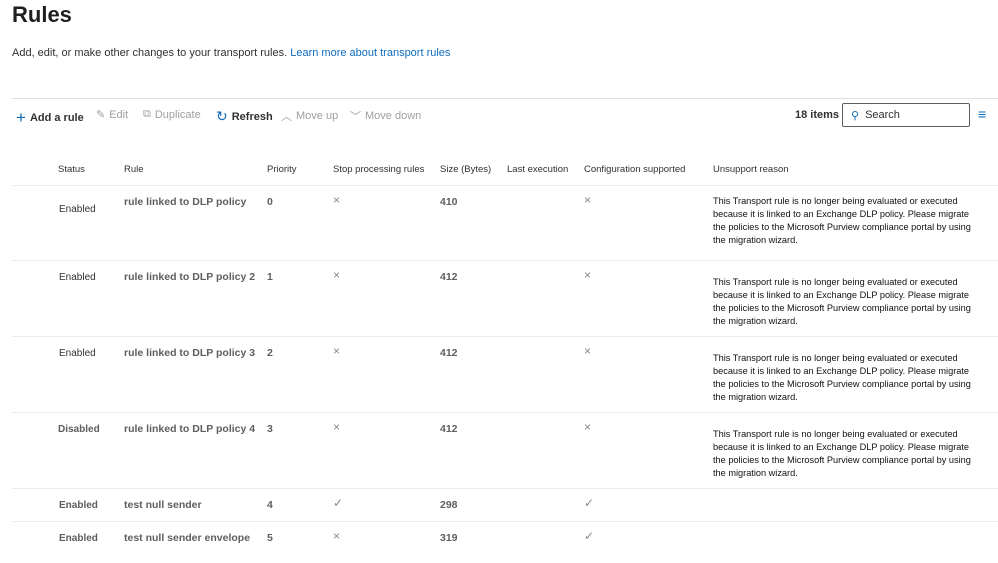 The height and width of the screenshot is (563, 998). Describe the element at coordinates (537, 169) in the screenshot. I see `col-last-execution: Last execution` at that location.